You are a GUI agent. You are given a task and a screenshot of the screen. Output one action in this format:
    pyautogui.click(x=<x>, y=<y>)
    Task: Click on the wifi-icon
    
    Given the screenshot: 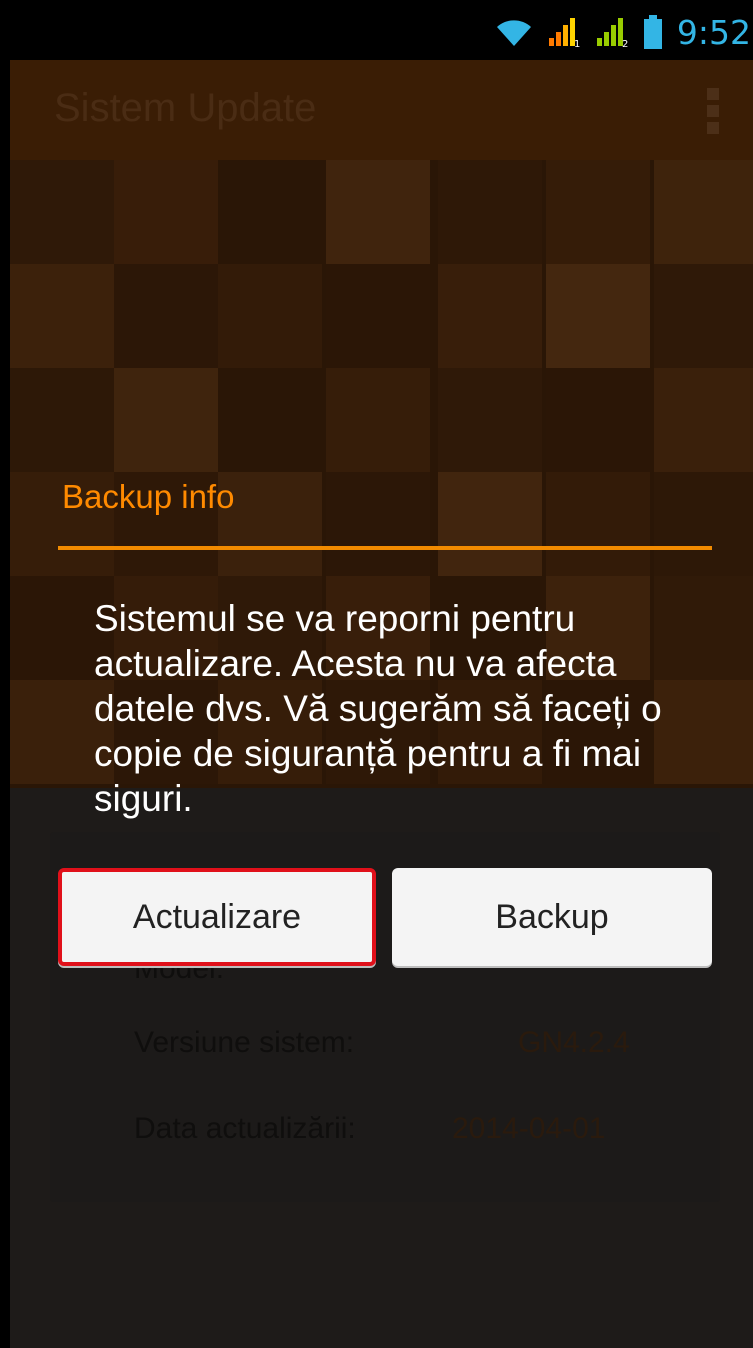 What is the action you would take?
    pyautogui.click(x=514, y=32)
    